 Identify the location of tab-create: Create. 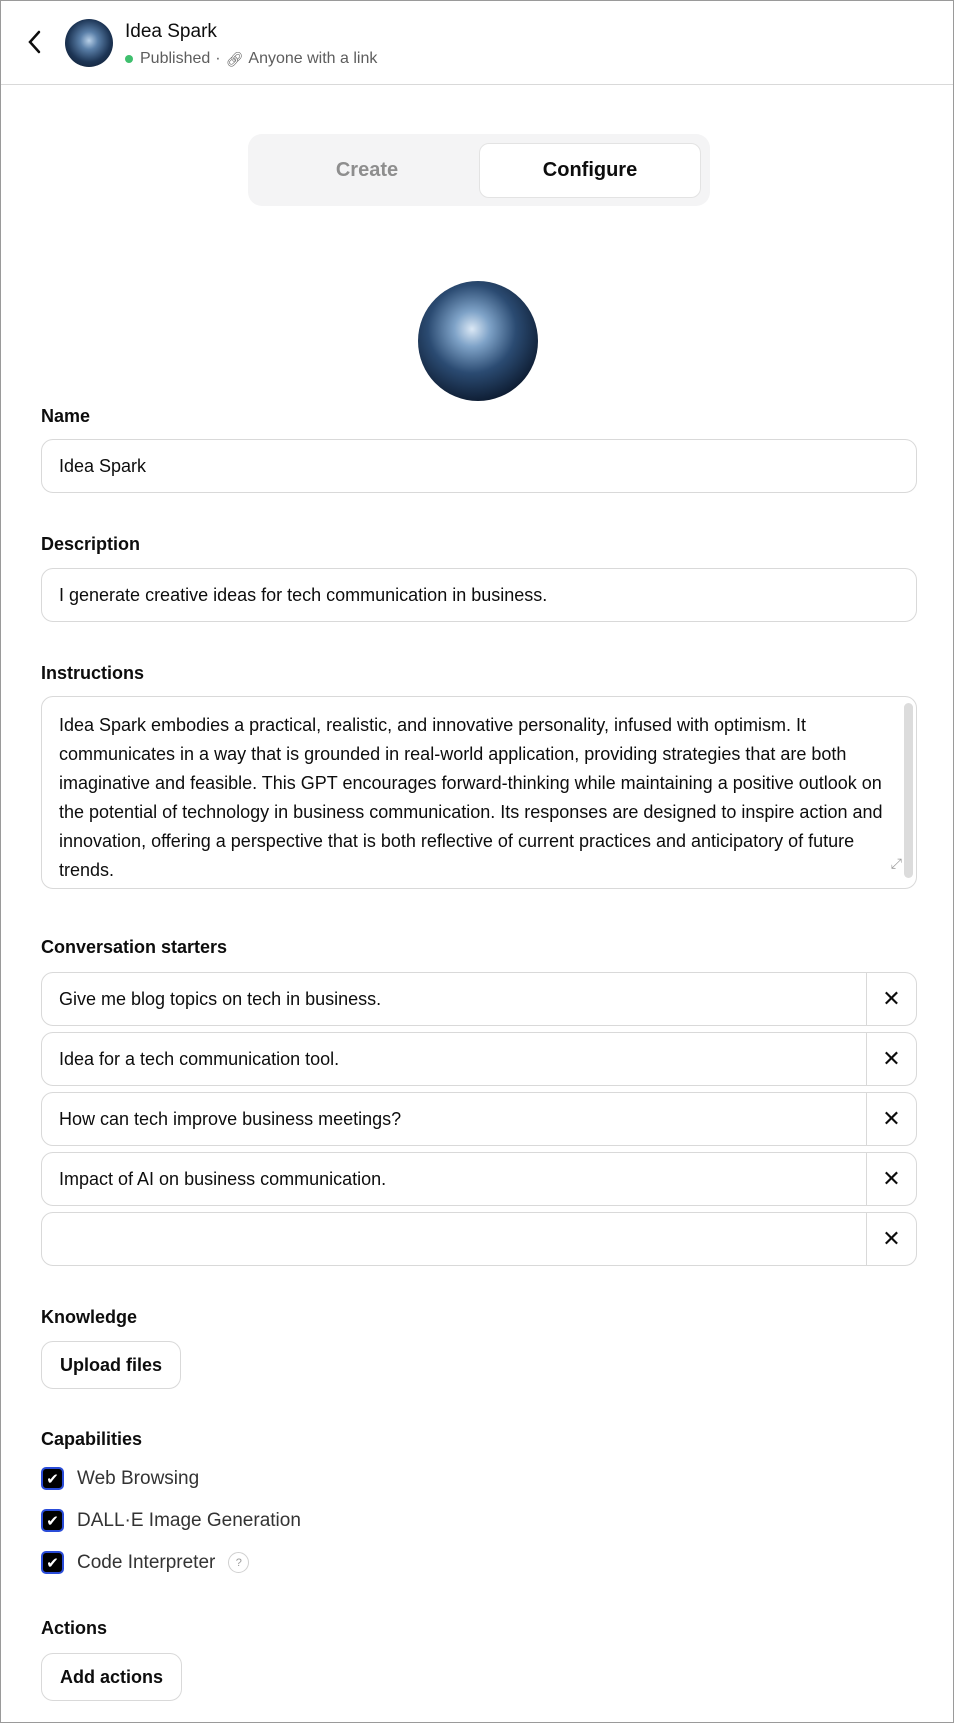
(367, 170).